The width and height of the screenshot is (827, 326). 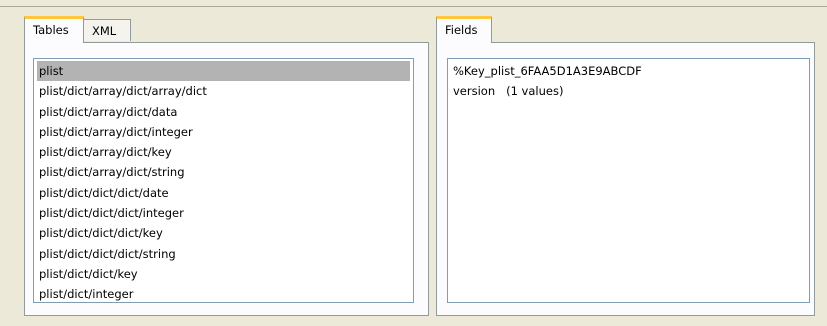 I want to click on table-list-item: plist/dict/integer, so click(x=223, y=293).